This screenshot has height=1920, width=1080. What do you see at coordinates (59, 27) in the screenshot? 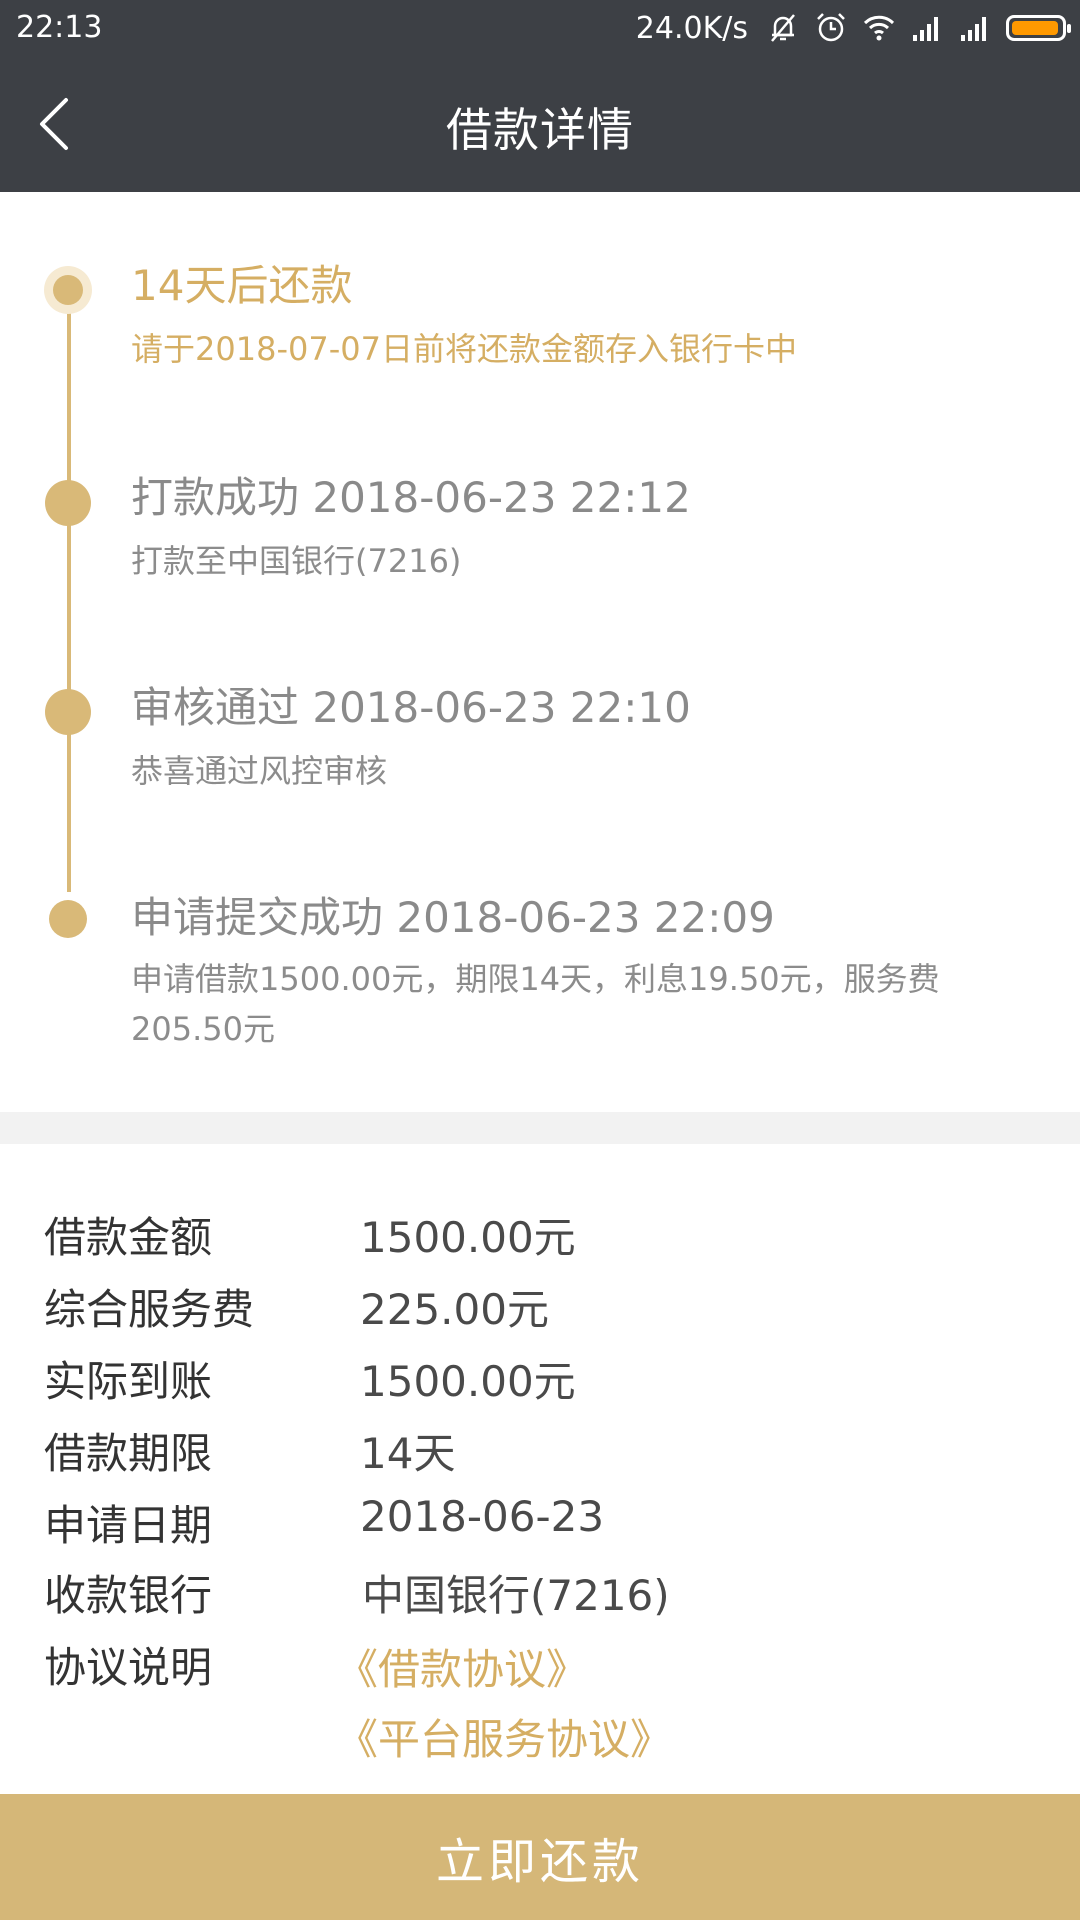
I see `status-time: 22:13` at bounding box center [59, 27].